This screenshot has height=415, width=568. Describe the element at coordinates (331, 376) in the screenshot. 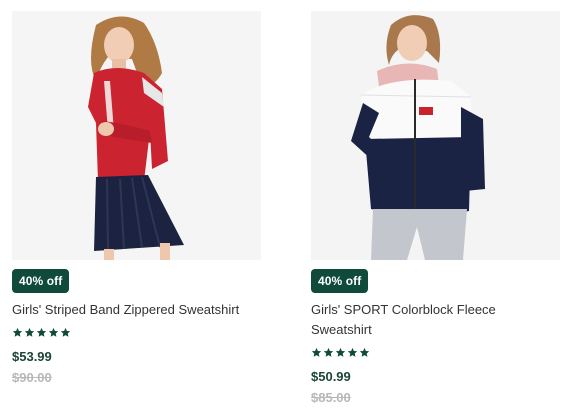

I see `sale-price: $50.99` at that location.